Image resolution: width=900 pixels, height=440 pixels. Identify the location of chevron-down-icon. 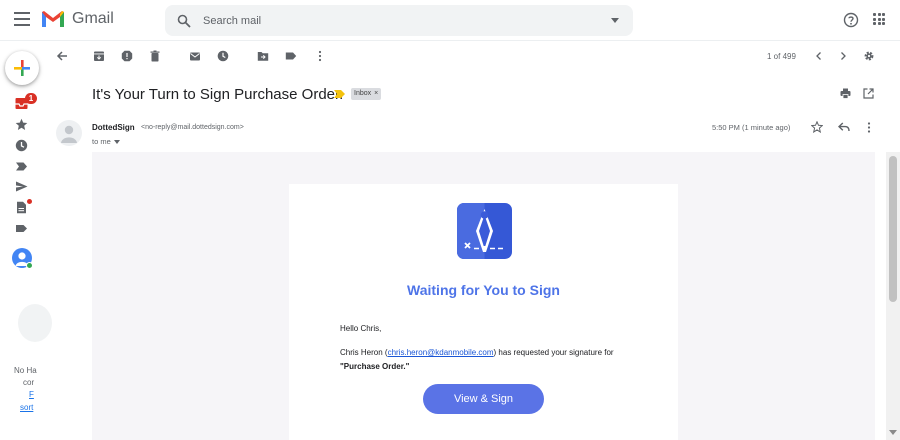
(116, 142).